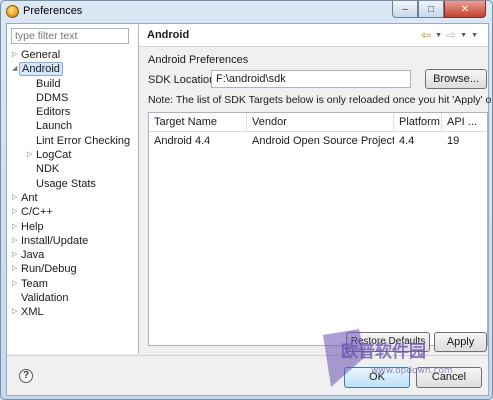 The height and width of the screenshot is (400, 493). What do you see at coordinates (246, 12) in the screenshot?
I see `title-bar: Preferences – □ ✕` at bounding box center [246, 12].